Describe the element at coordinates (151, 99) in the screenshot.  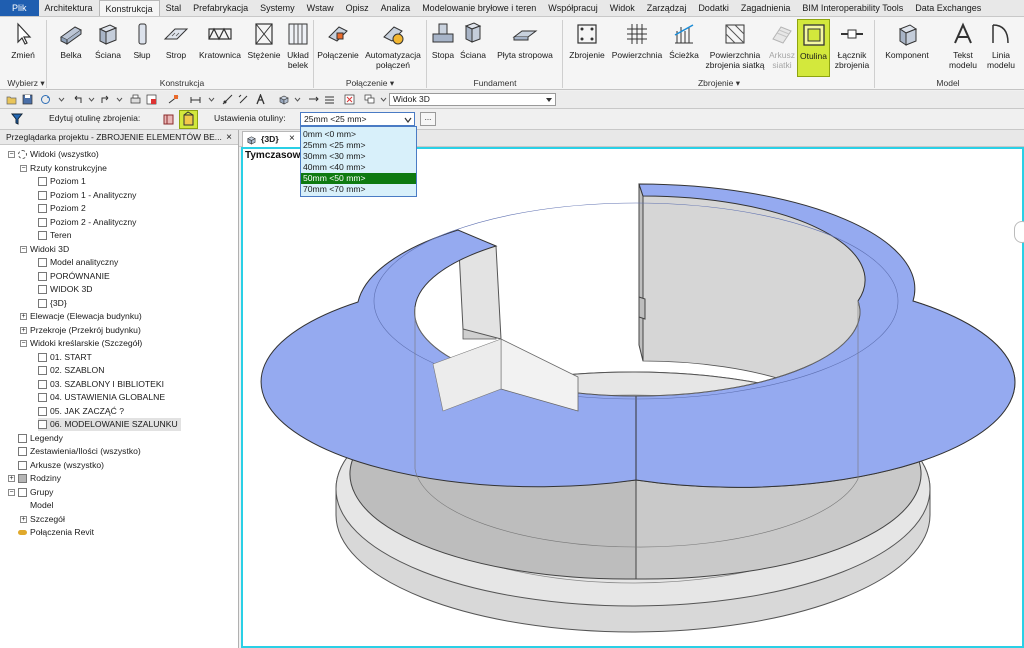
I see `export-icon` at that location.